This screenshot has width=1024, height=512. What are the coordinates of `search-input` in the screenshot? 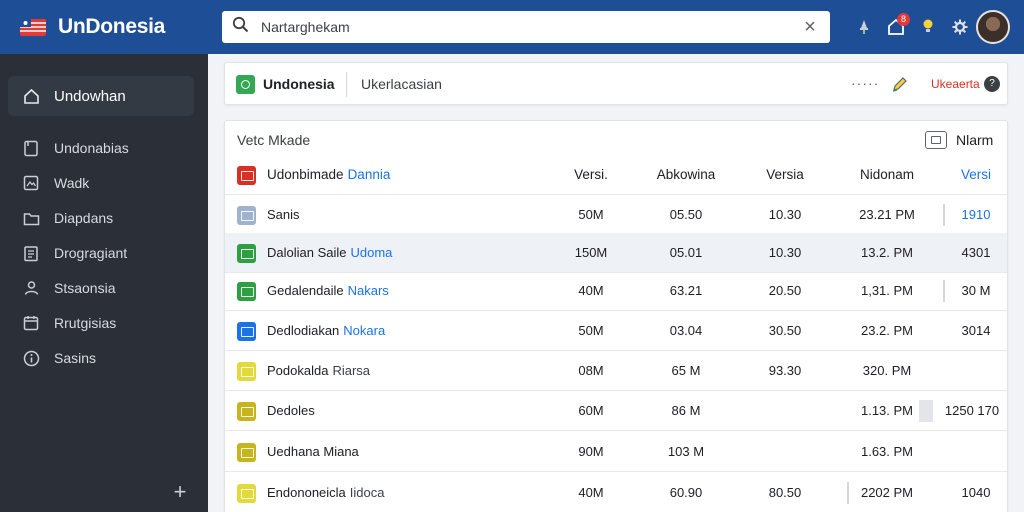 It's located at (530, 27).